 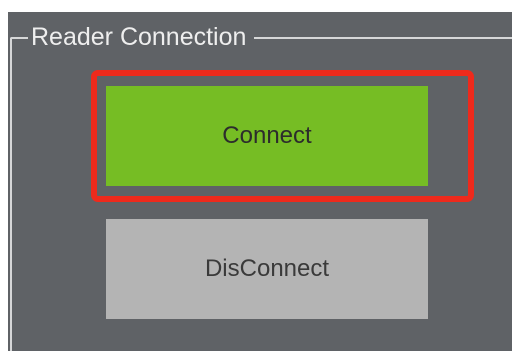 I want to click on groupbox-title: Reader Connection, so click(x=141, y=37).